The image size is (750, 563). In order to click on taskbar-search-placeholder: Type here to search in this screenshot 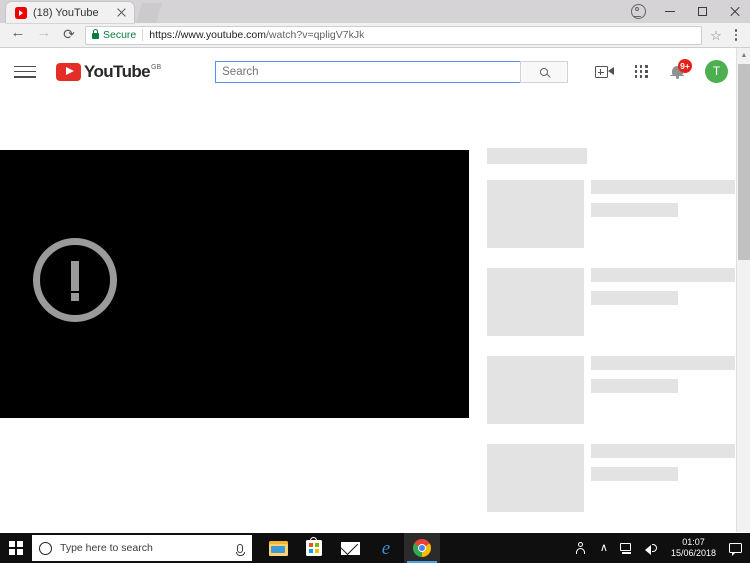, I will do `click(106, 548)`.